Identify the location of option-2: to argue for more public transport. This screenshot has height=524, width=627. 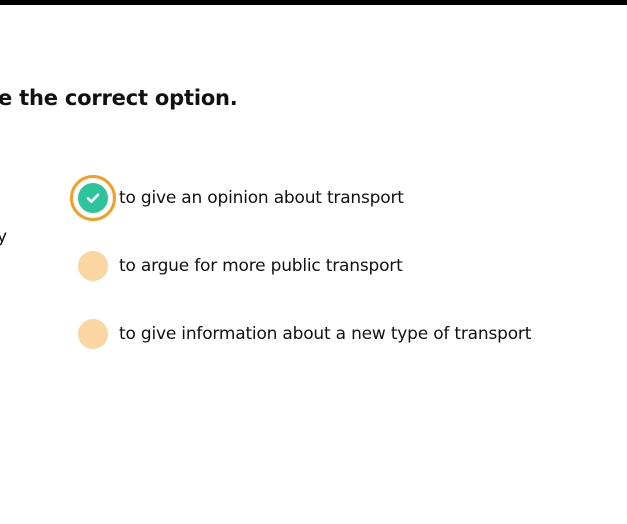
(236, 266).